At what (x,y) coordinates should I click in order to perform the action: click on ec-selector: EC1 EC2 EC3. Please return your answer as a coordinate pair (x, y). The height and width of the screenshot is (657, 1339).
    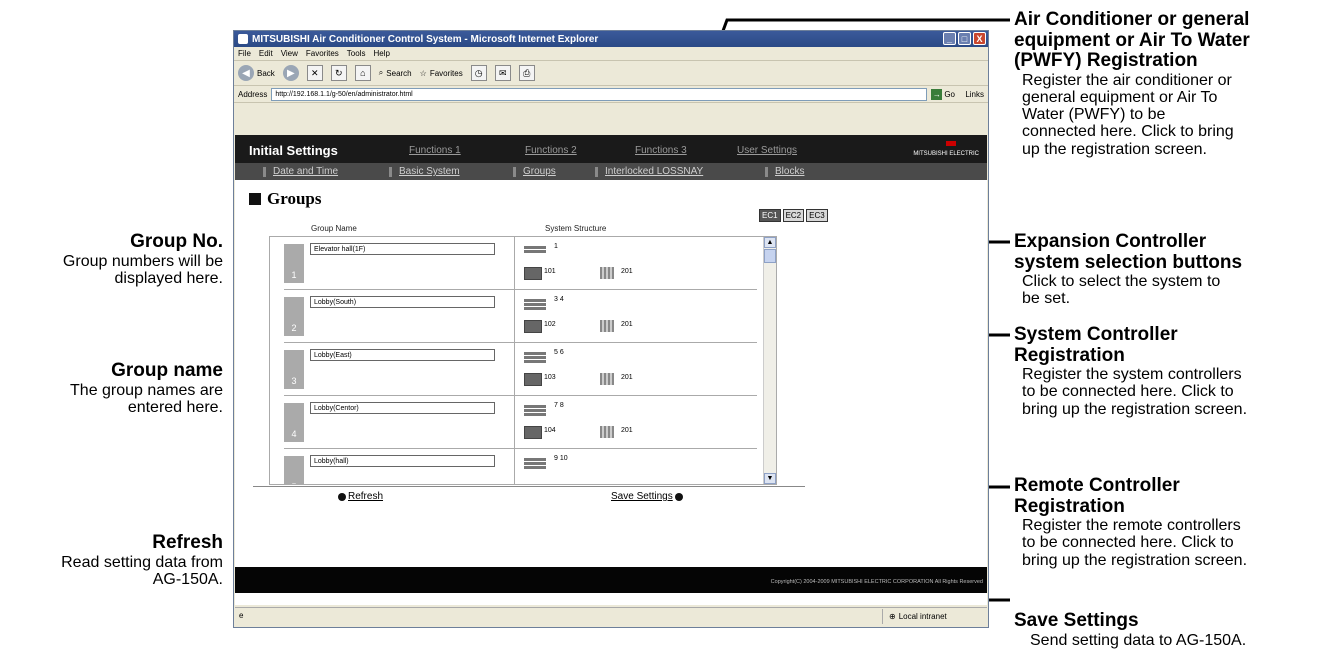
    Looking at the image, I should click on (793, 215).